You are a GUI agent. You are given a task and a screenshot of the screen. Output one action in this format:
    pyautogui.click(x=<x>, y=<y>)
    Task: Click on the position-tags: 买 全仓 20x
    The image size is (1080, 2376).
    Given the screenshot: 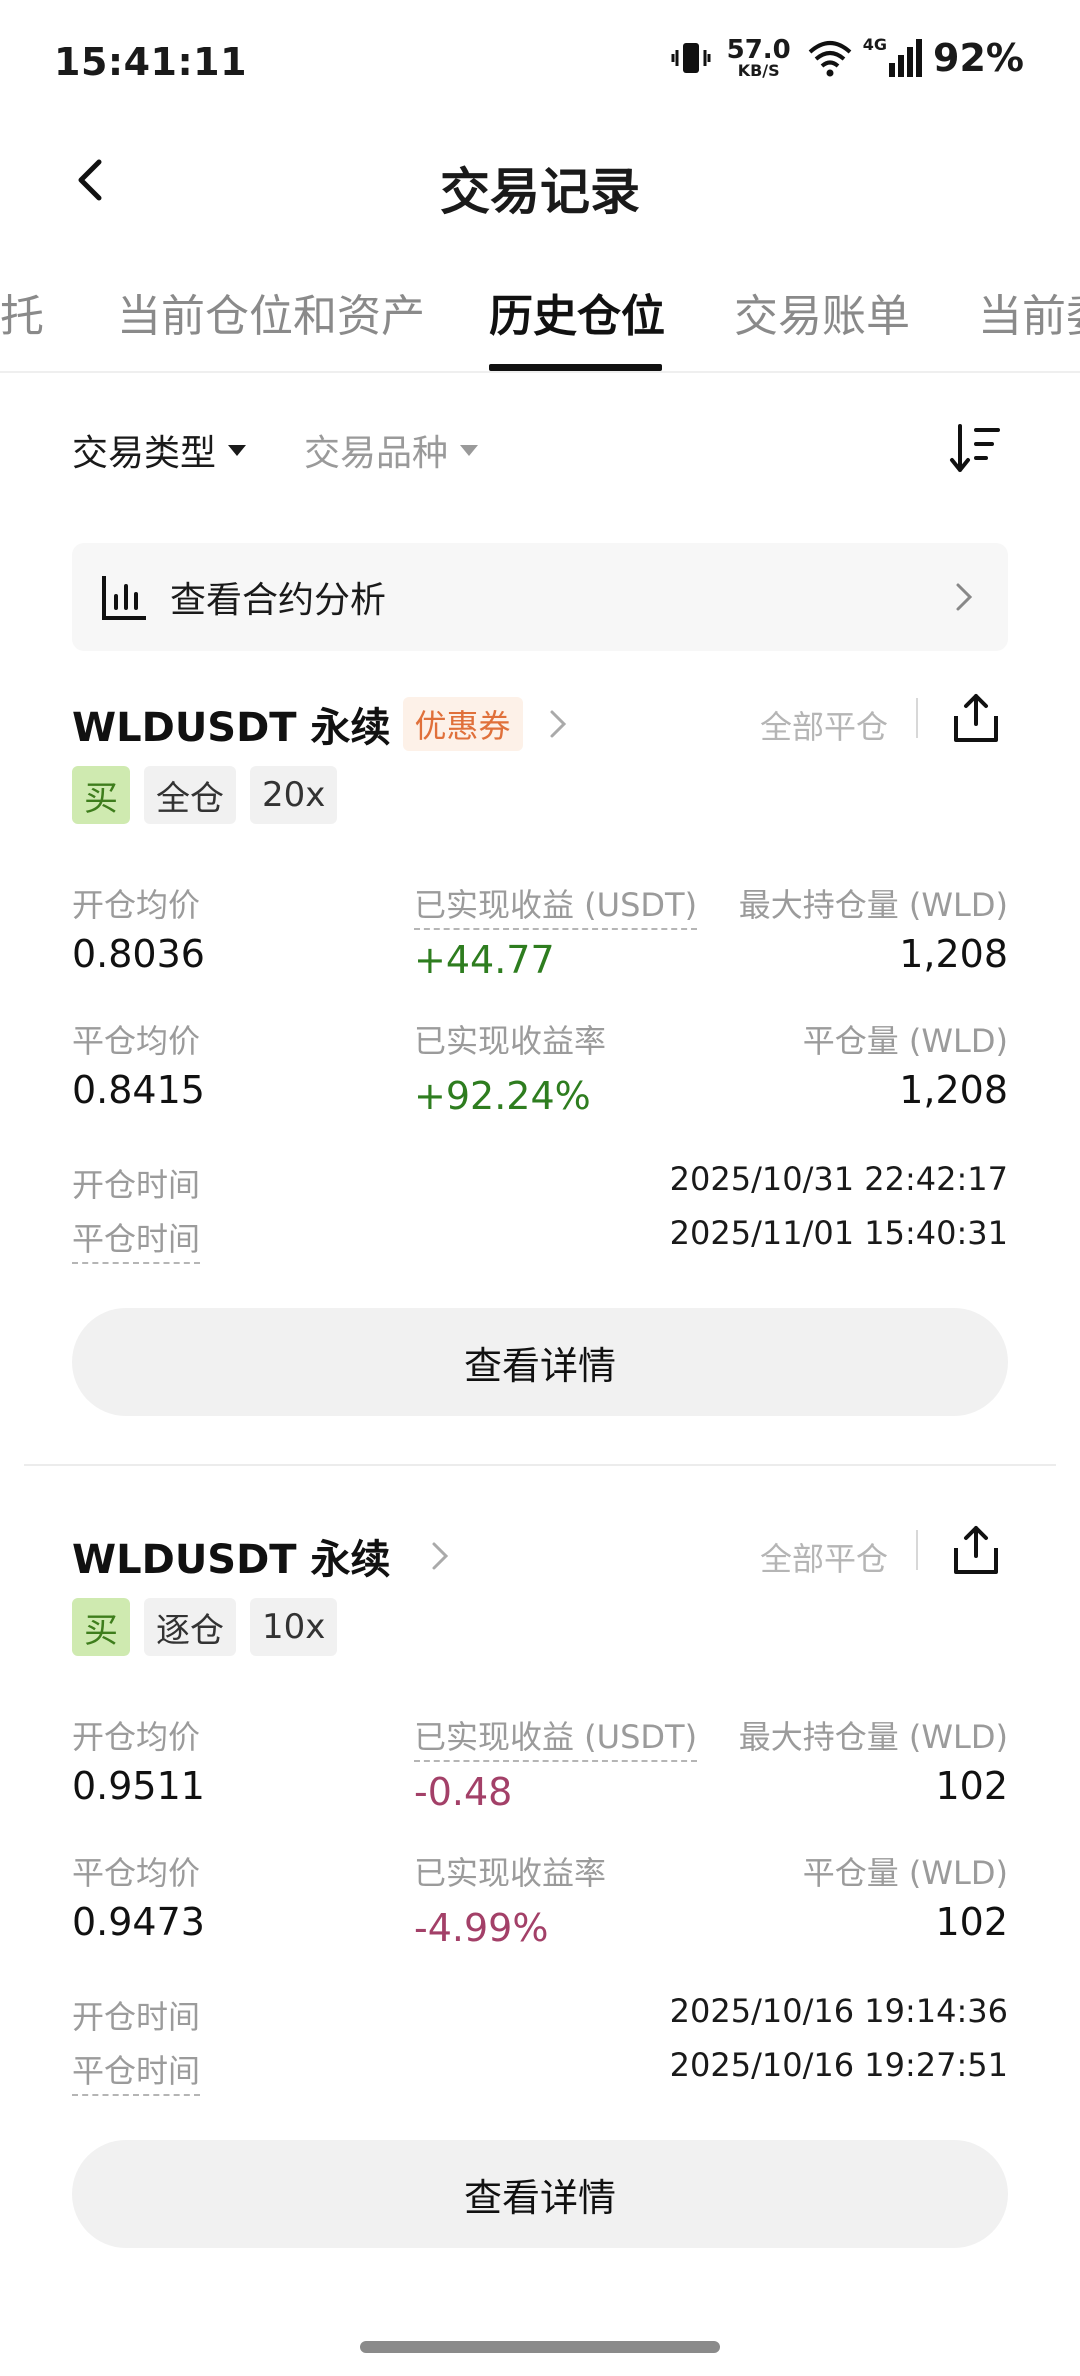 What is the action you would take?
    pyautogui.click(x=205, y=795)
    